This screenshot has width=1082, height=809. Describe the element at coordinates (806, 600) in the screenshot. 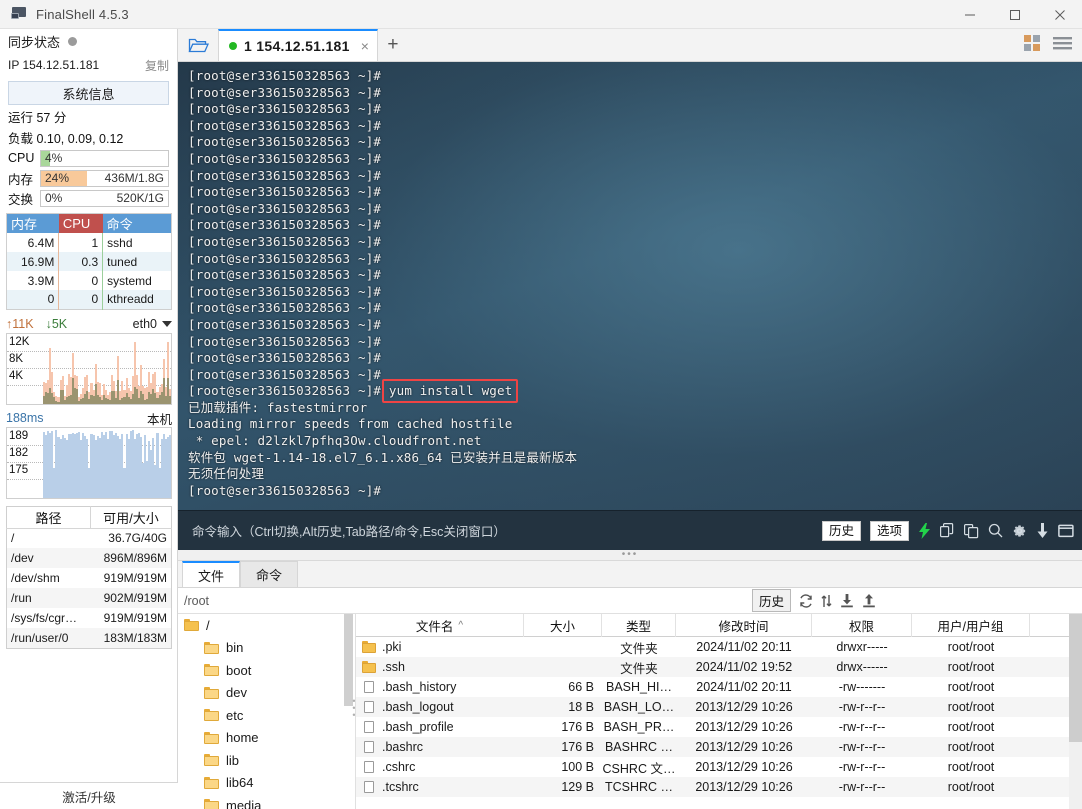

I see `refresh-icon` at that location.